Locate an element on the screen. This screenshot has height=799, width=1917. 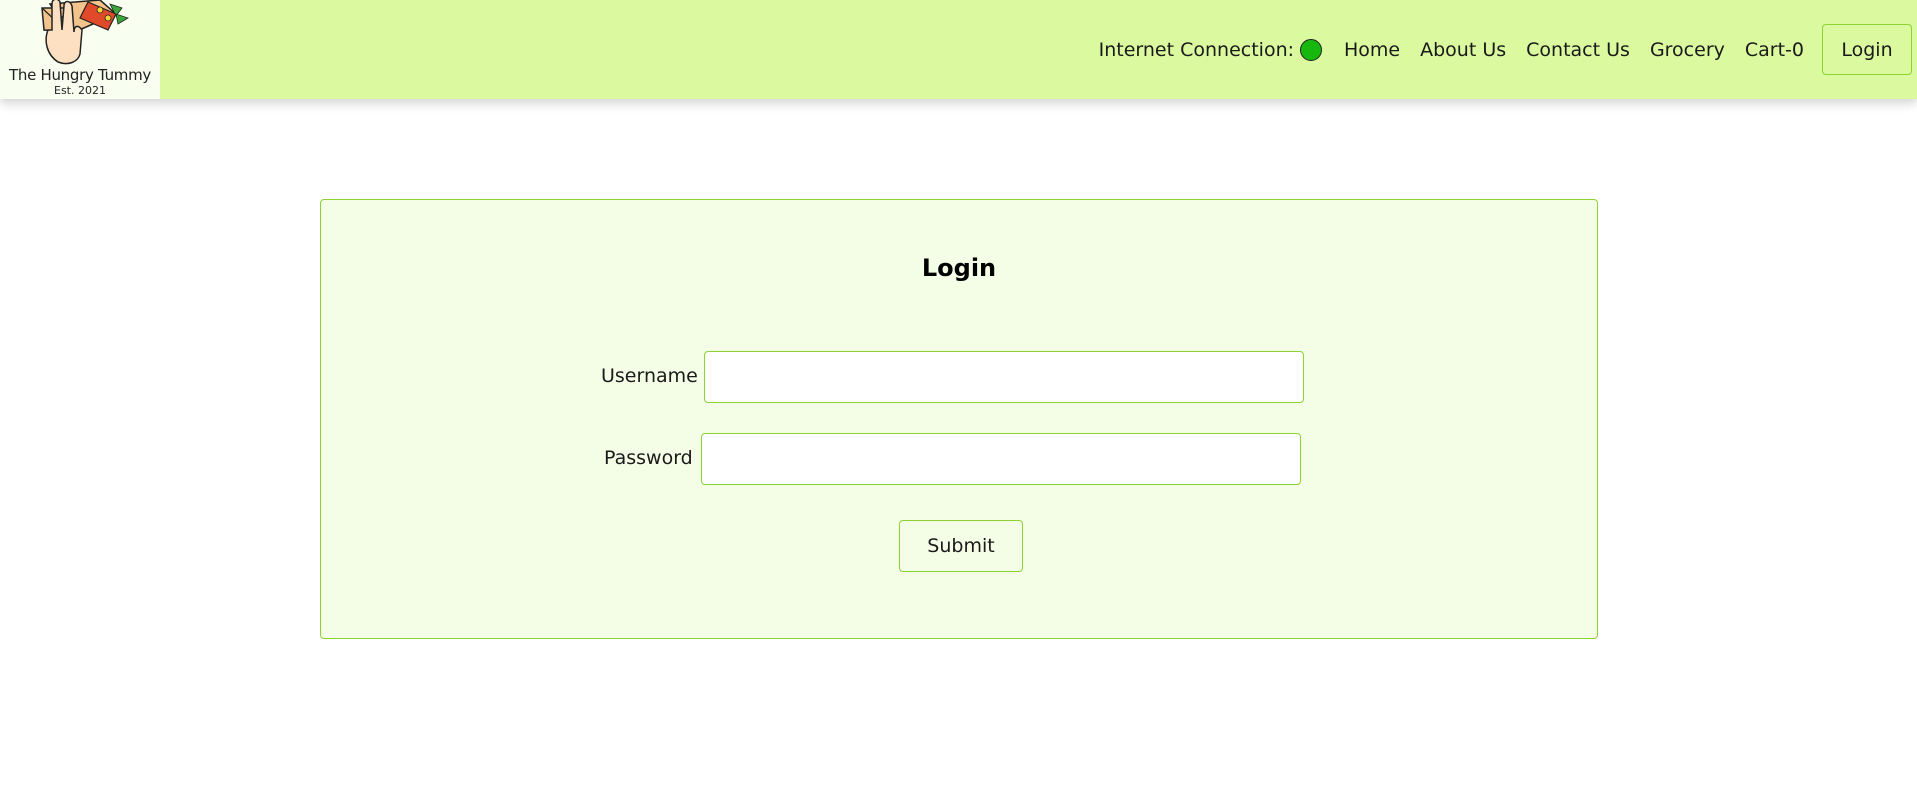
brand-tagline: Est. 2021 is located at coordinates (80, 90).